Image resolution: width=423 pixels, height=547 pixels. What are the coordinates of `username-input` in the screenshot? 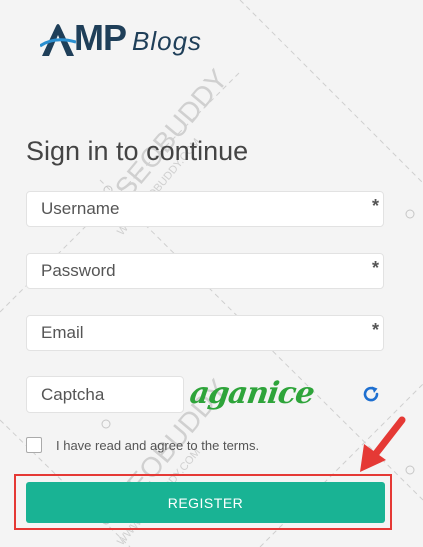 It's located at (191, 209).